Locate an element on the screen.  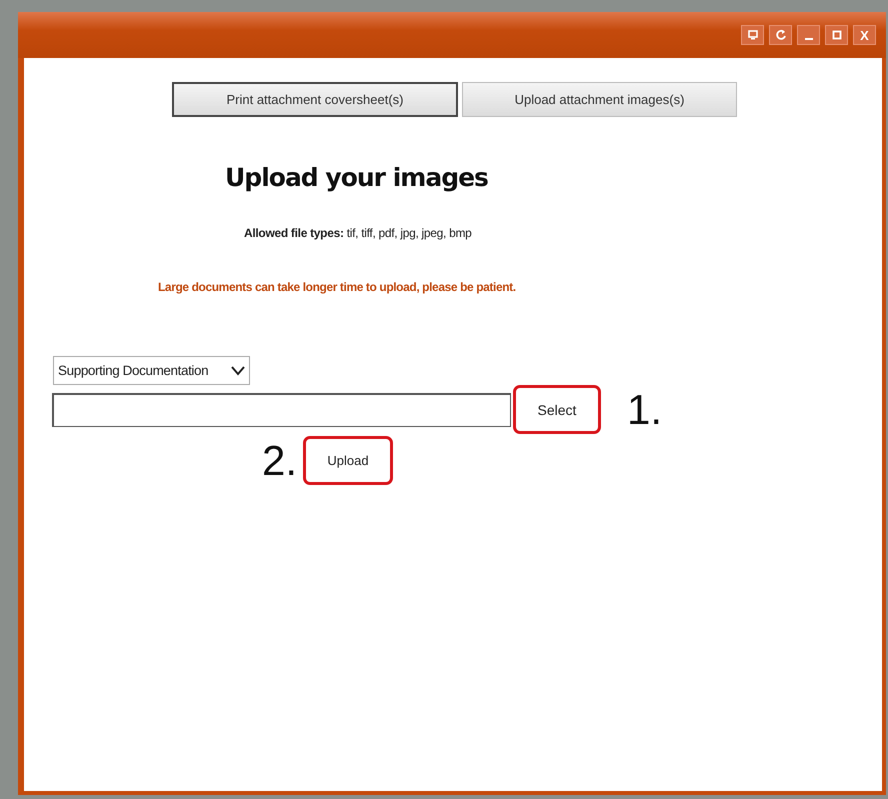
file-path-field is located at coordinates (281, 409).